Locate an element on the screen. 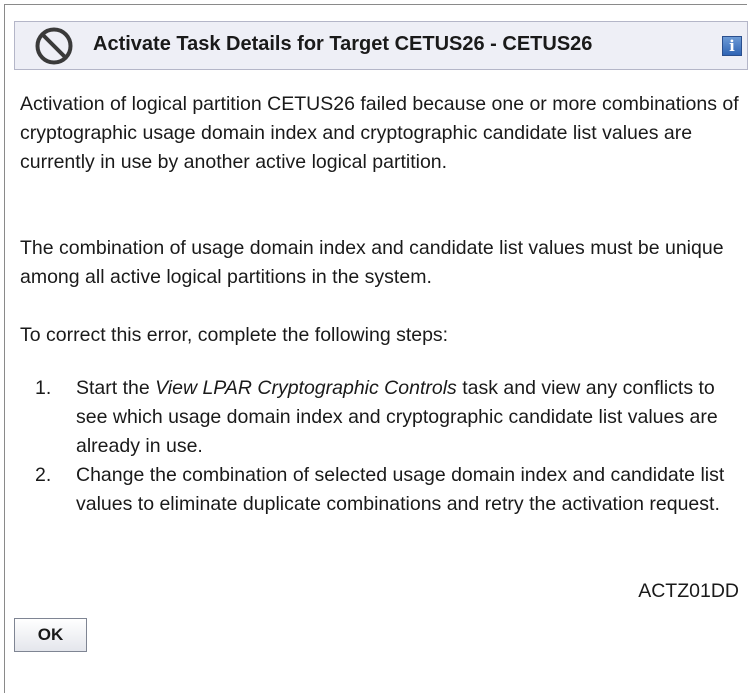 This screenshot has height=694, width=748. step-number: 2. is located at coordinates (43, 475).